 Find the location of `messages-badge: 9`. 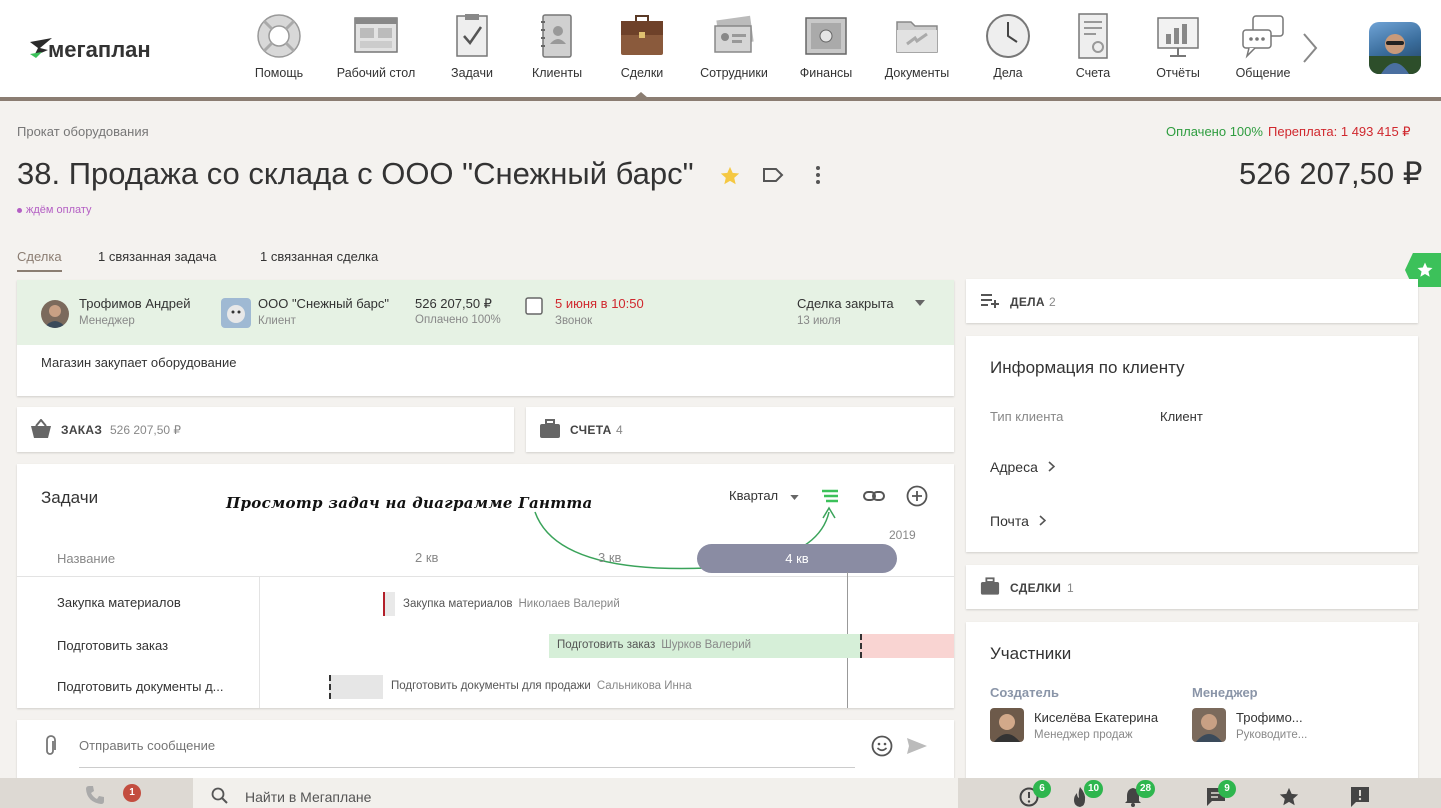

messages-badge: 9 is located at coordinates (1227, 789).